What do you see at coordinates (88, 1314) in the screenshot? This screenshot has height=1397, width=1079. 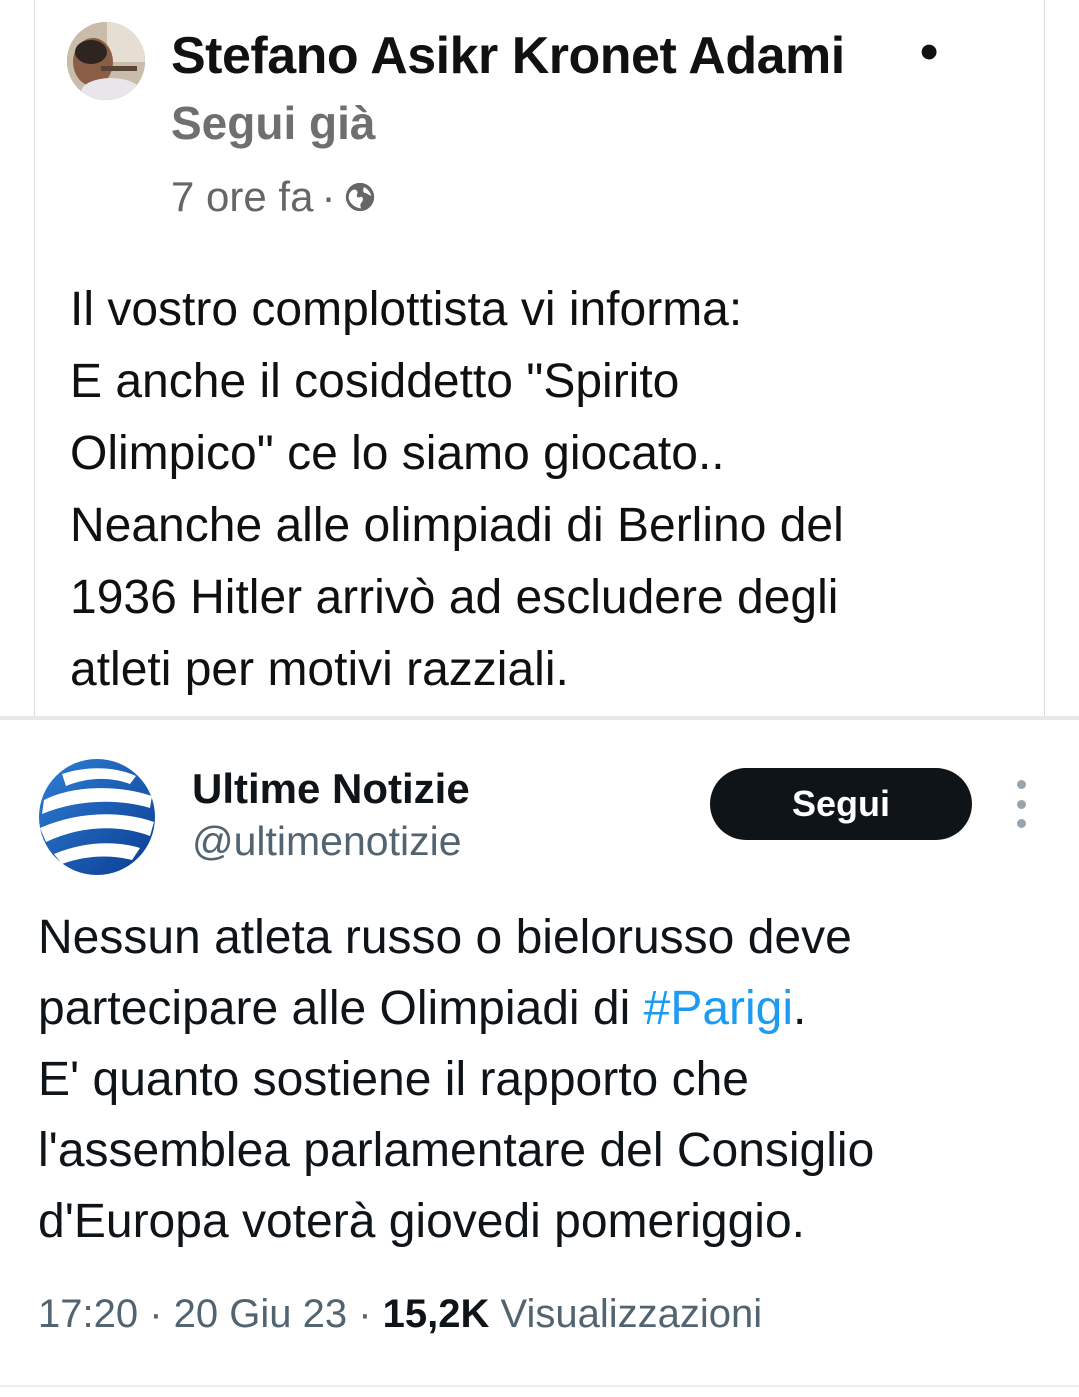 I see `tweet-time: 17:20` at bounding box center [88, 1314].